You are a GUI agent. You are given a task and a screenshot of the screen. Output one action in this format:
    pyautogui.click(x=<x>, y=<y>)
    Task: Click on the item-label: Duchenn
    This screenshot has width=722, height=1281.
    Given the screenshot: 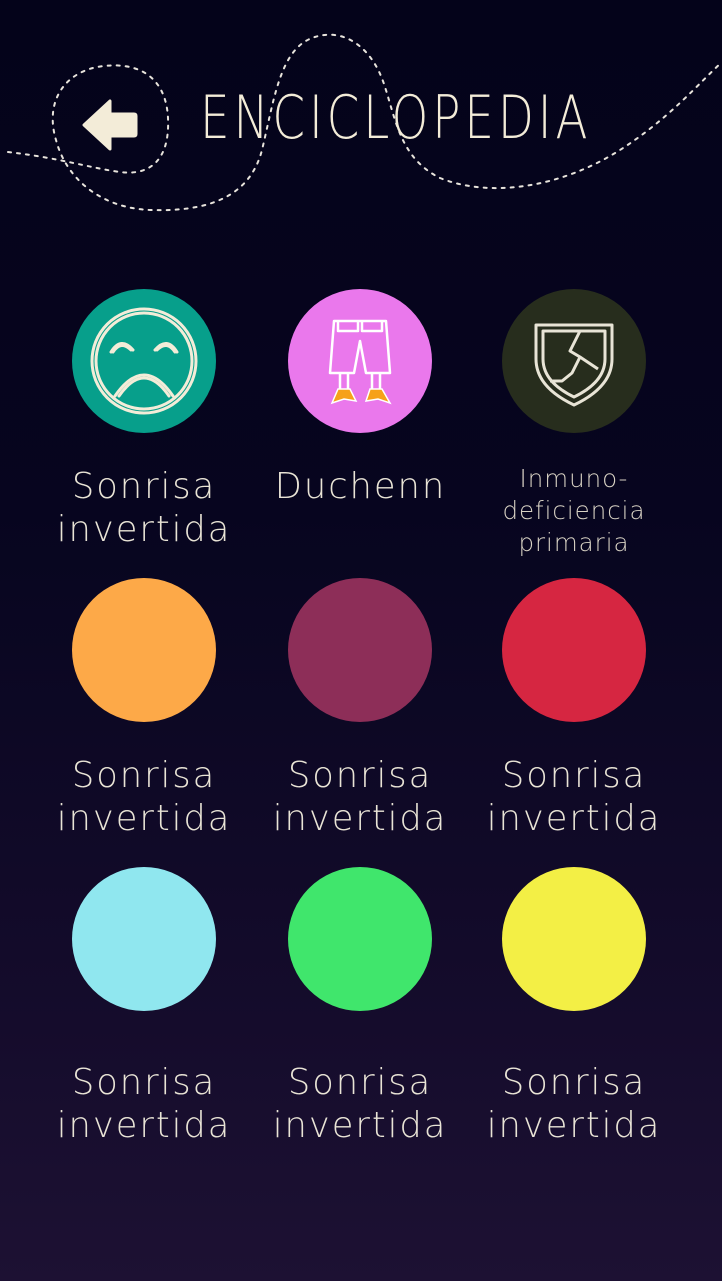 What is the action you would take?
    pyautogui.click(x=360, y=486)
    